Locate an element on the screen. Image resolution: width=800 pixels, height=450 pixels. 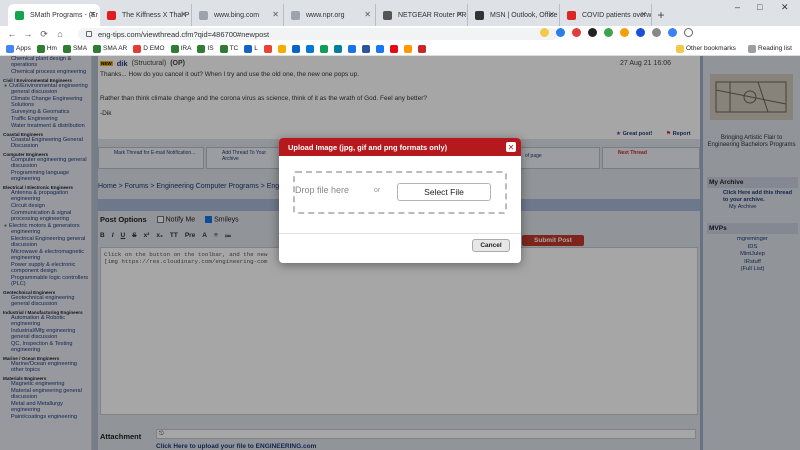
bookmark-tc: TC is located at coordinates (228, 48).